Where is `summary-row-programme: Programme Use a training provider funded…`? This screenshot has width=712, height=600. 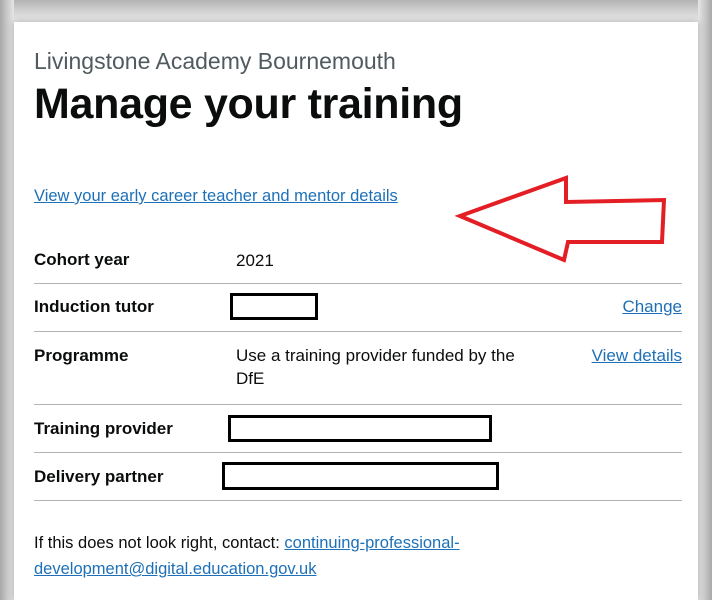 summary-row-programme: Programme Use a training provider funded… is located at coordinates (358, 368).